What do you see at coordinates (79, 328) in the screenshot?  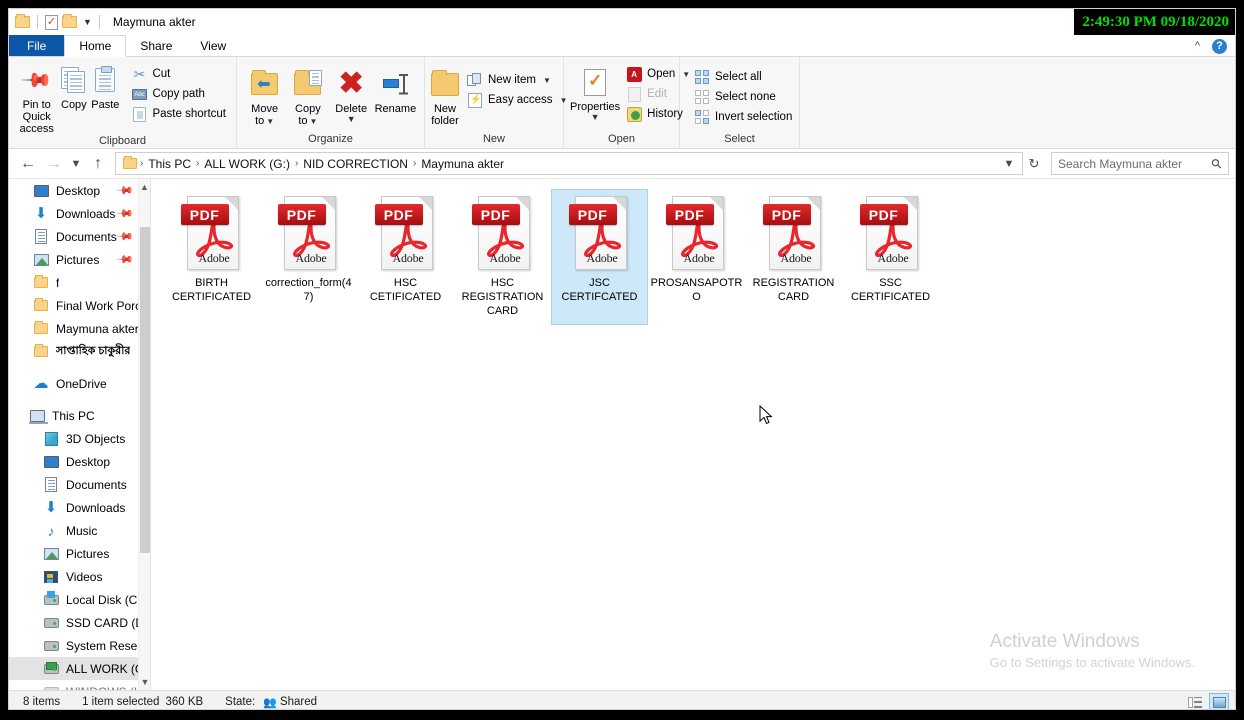 I see `sidebar-item-maymuna-akter: Maymuna akter` at bounding box center [79, 328].